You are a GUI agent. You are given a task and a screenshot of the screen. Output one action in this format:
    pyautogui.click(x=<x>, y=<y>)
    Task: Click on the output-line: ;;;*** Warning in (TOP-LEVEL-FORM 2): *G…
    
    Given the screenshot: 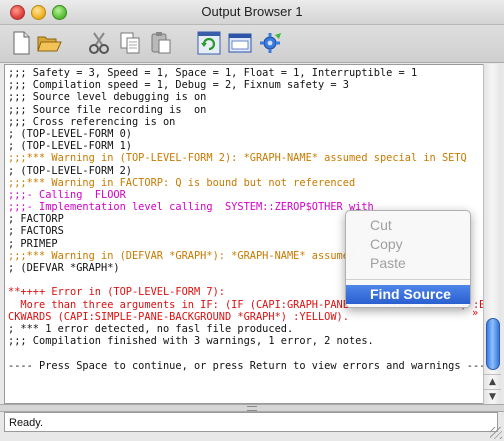 What is the action you would take?
    pyautogui.click(x=237, y=158)
    